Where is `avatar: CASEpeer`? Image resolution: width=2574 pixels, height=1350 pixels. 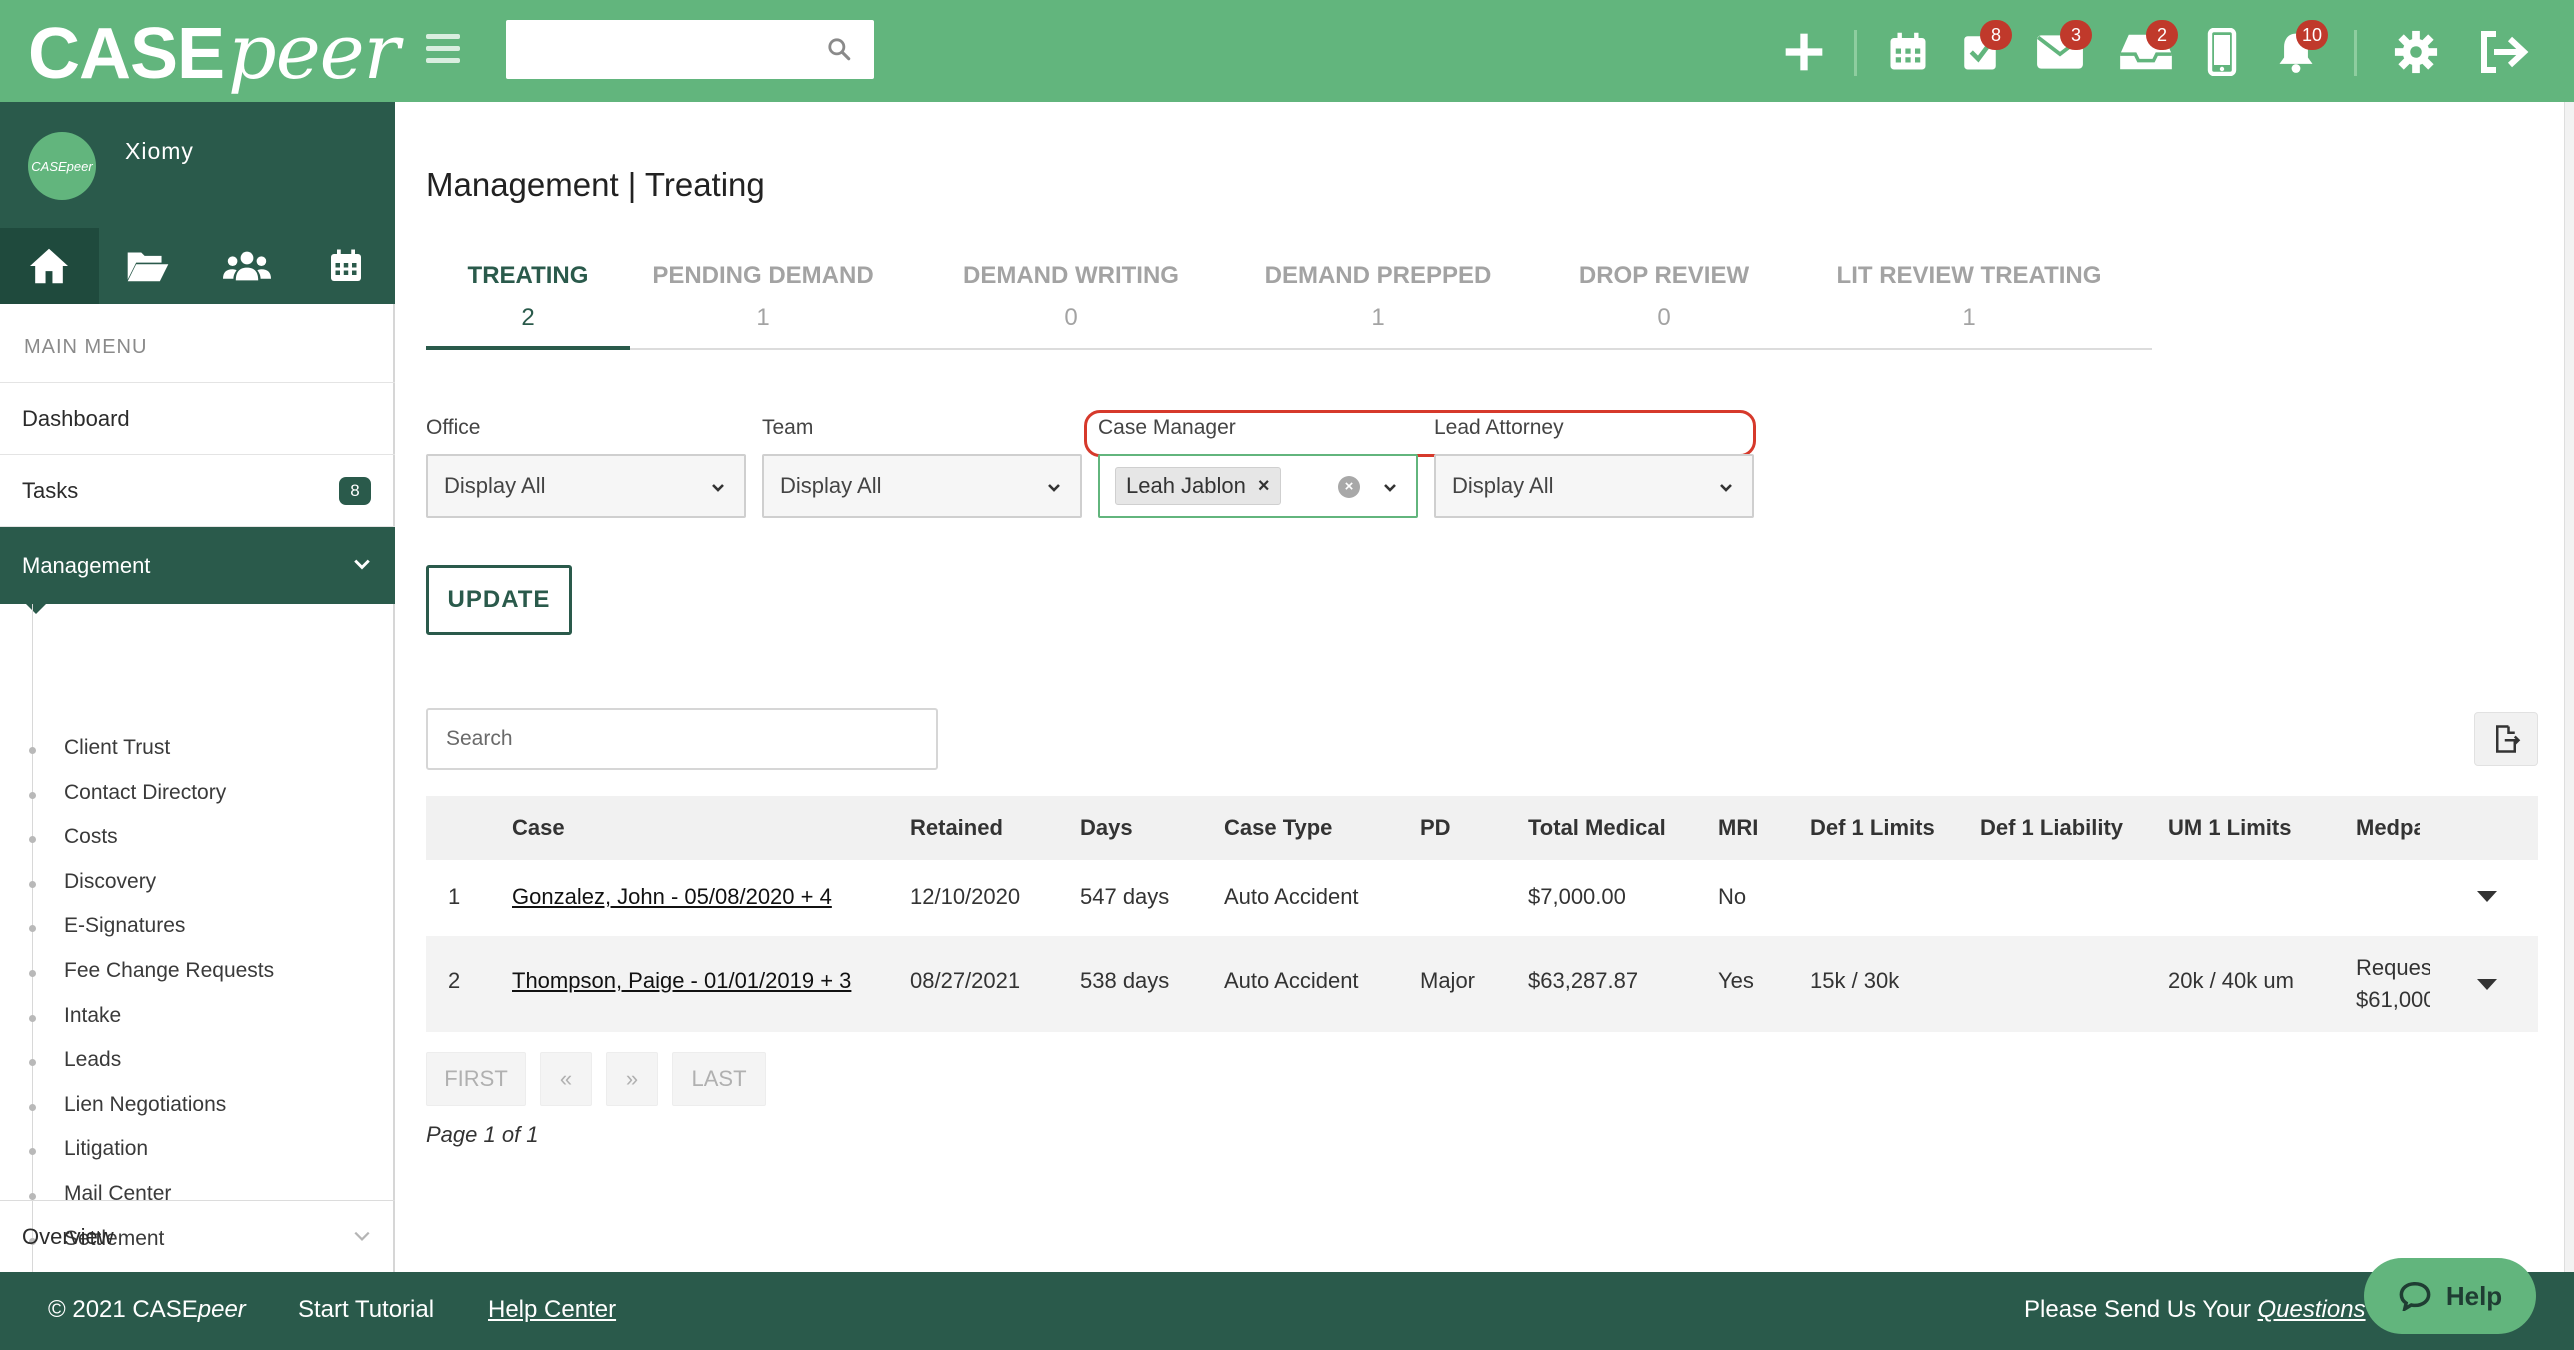
avatar: CASEpeer is located at coordinates (62, 166).